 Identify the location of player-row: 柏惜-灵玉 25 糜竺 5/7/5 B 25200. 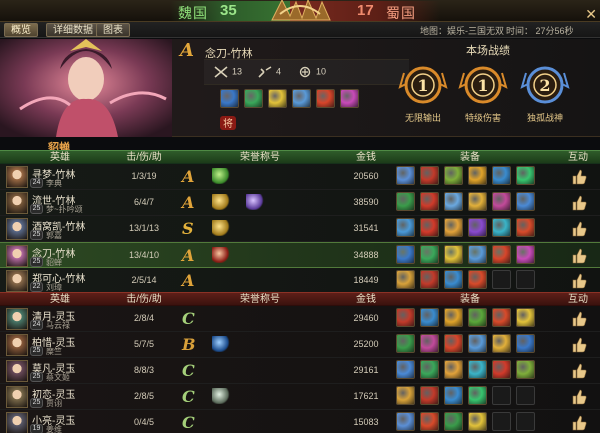
(300, 345).